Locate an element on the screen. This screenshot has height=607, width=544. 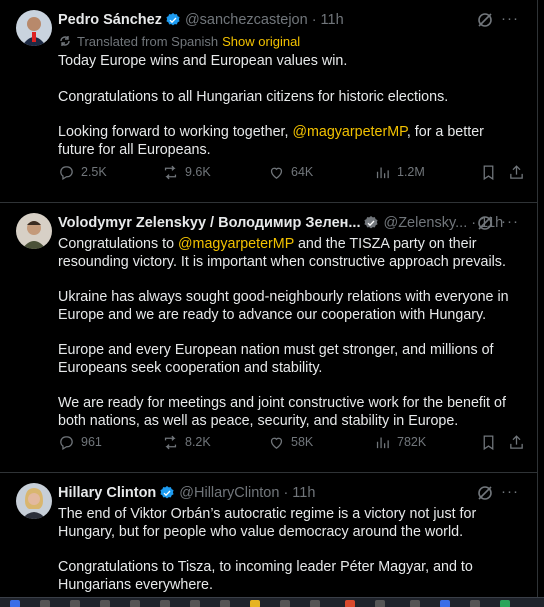
reply-button: 2.5K is located at coordinates (82, 172).